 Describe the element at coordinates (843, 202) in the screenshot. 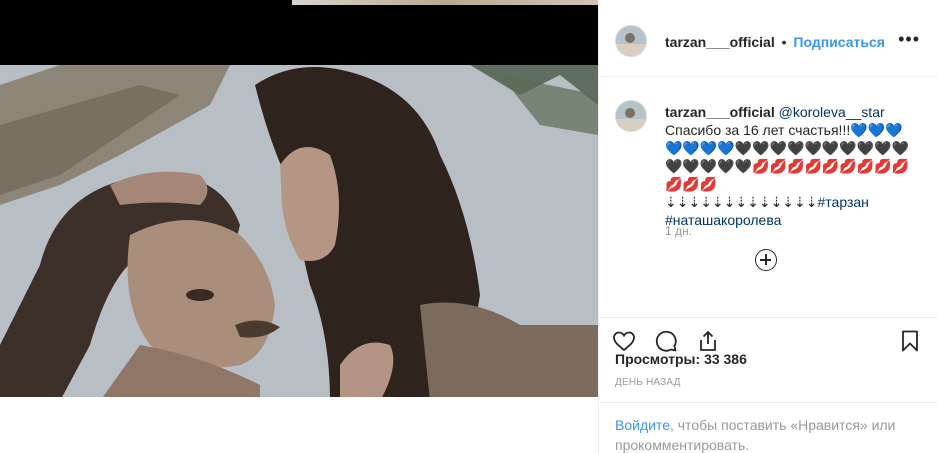

I see `hashtag-link: #тарзан` at that location.